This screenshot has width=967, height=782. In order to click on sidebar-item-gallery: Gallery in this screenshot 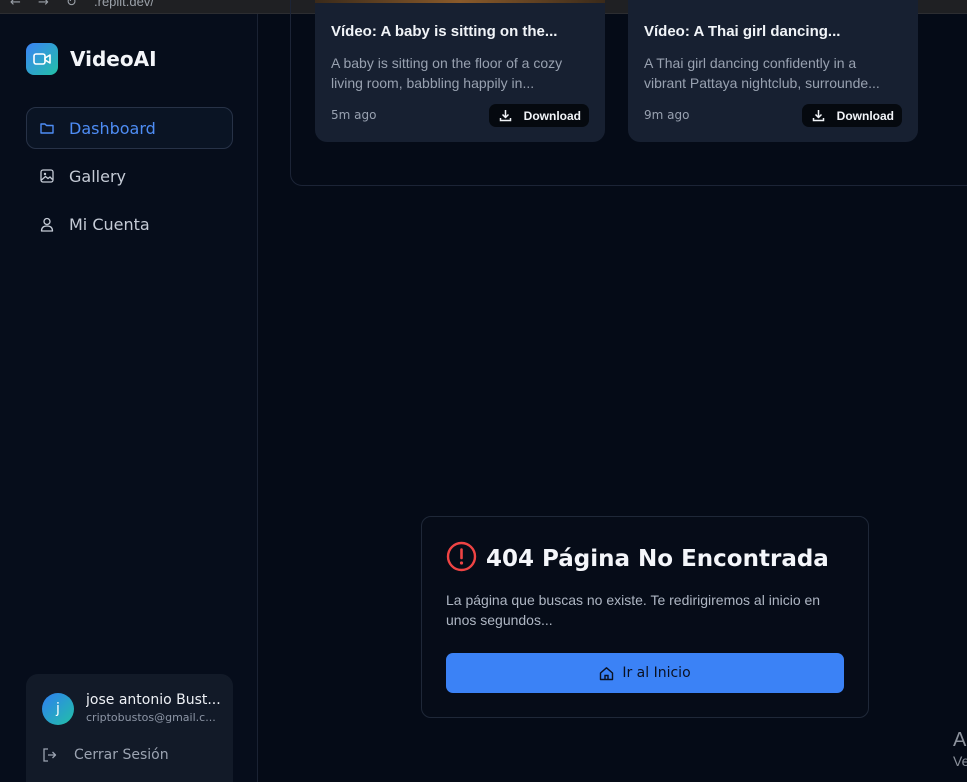, I will do `click(129, 176)`.